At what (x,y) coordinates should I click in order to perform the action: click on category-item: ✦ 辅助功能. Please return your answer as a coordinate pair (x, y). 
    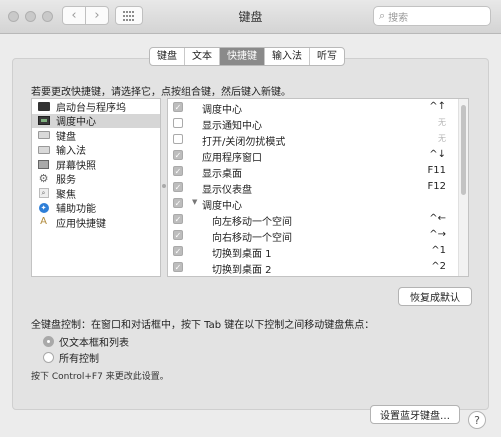
    Looking at the image, I should click on (96, 208).